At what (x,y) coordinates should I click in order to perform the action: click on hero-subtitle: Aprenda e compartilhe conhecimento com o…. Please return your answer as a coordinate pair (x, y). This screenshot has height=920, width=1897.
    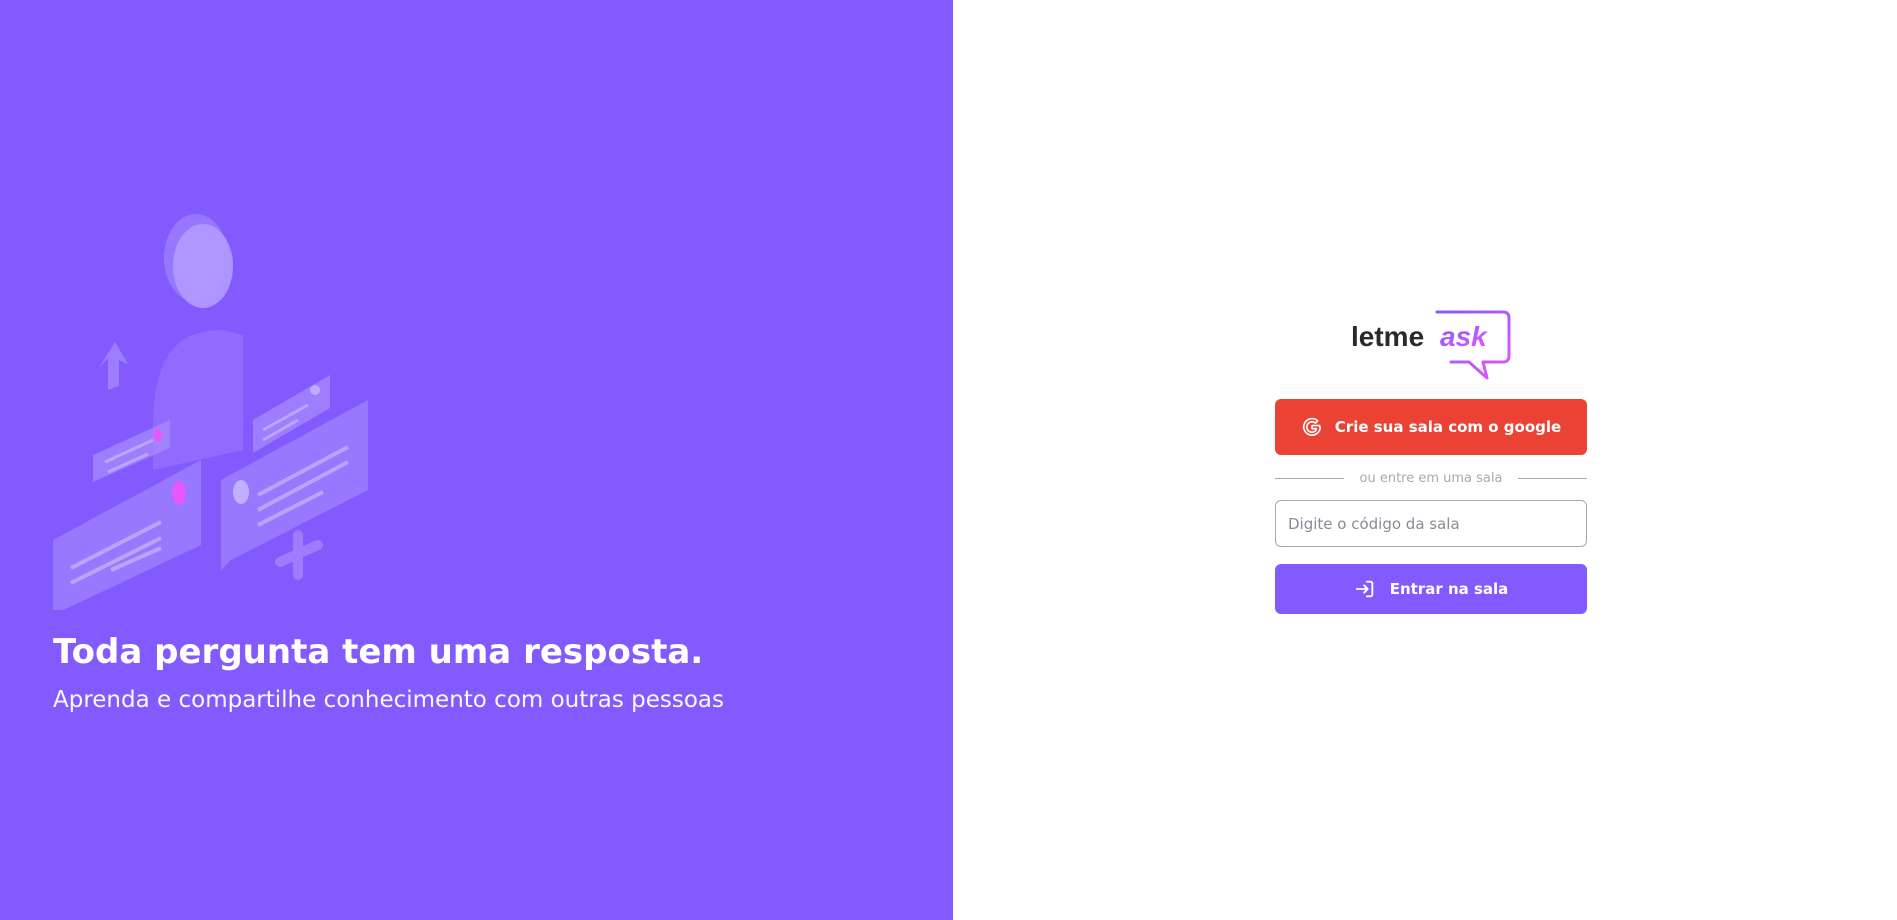
    Looking at the image, I should click on (388, 700).